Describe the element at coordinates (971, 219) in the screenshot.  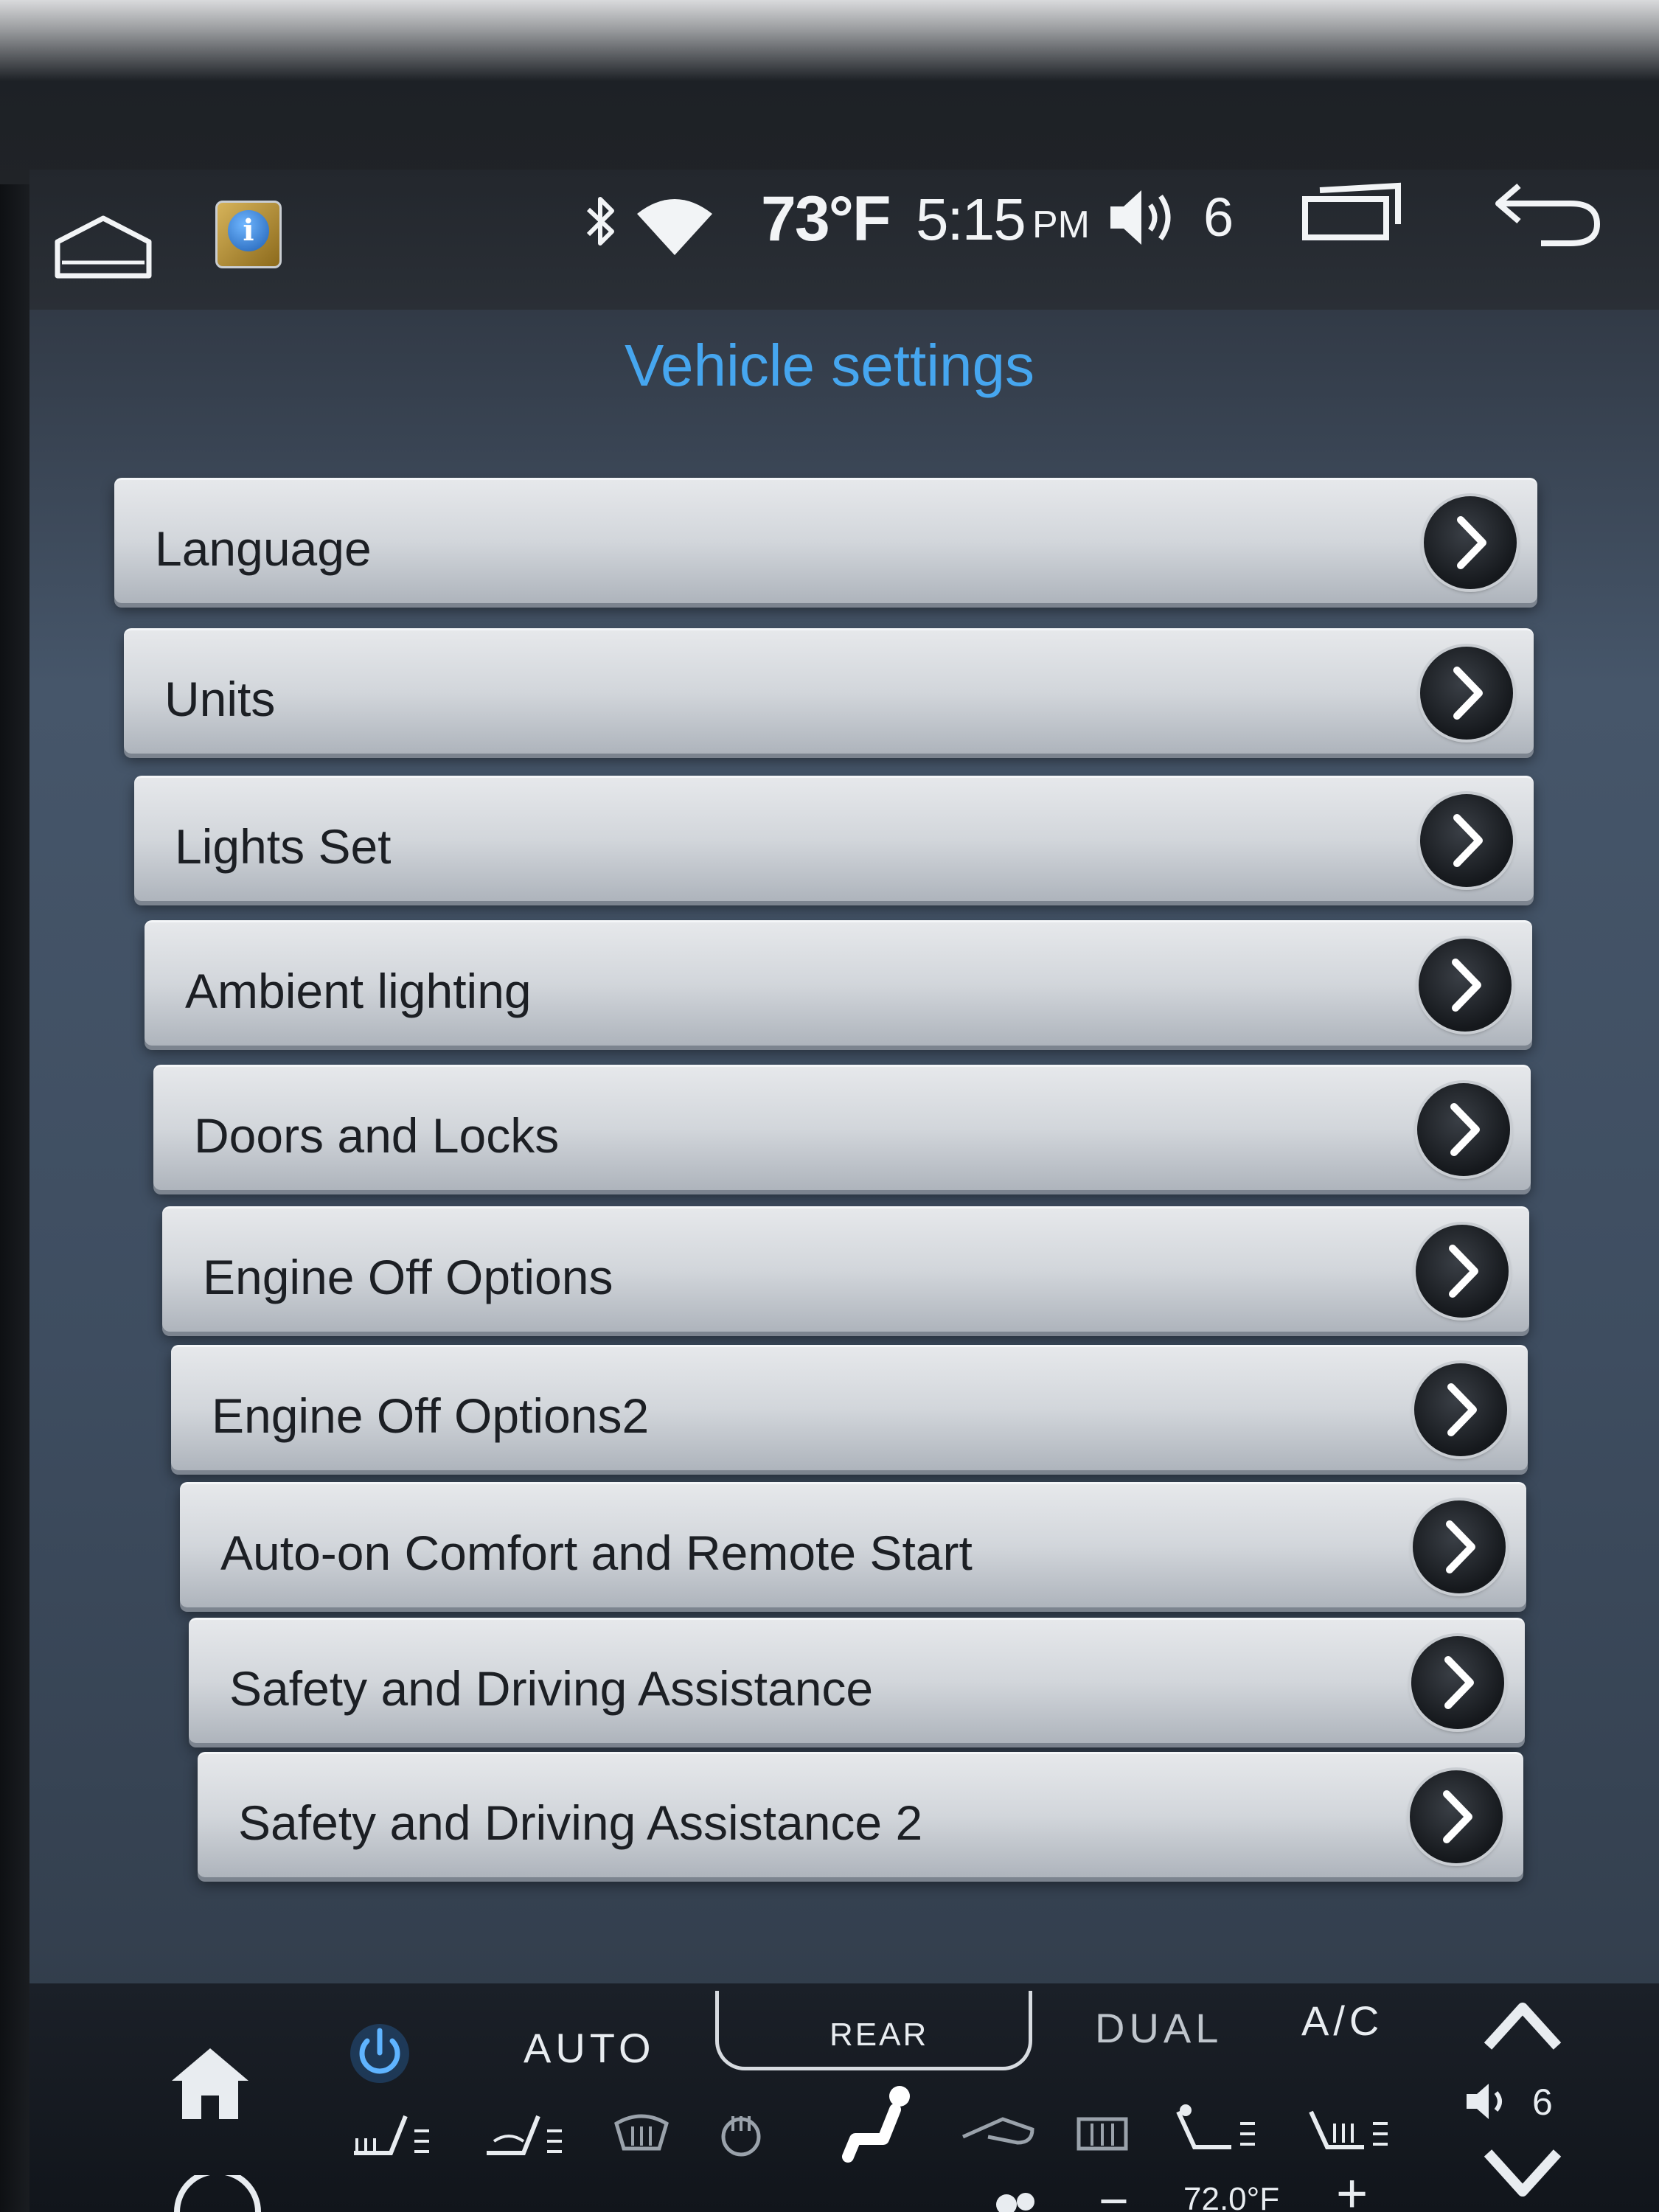
I see `clock-time: 5:15` at that location.